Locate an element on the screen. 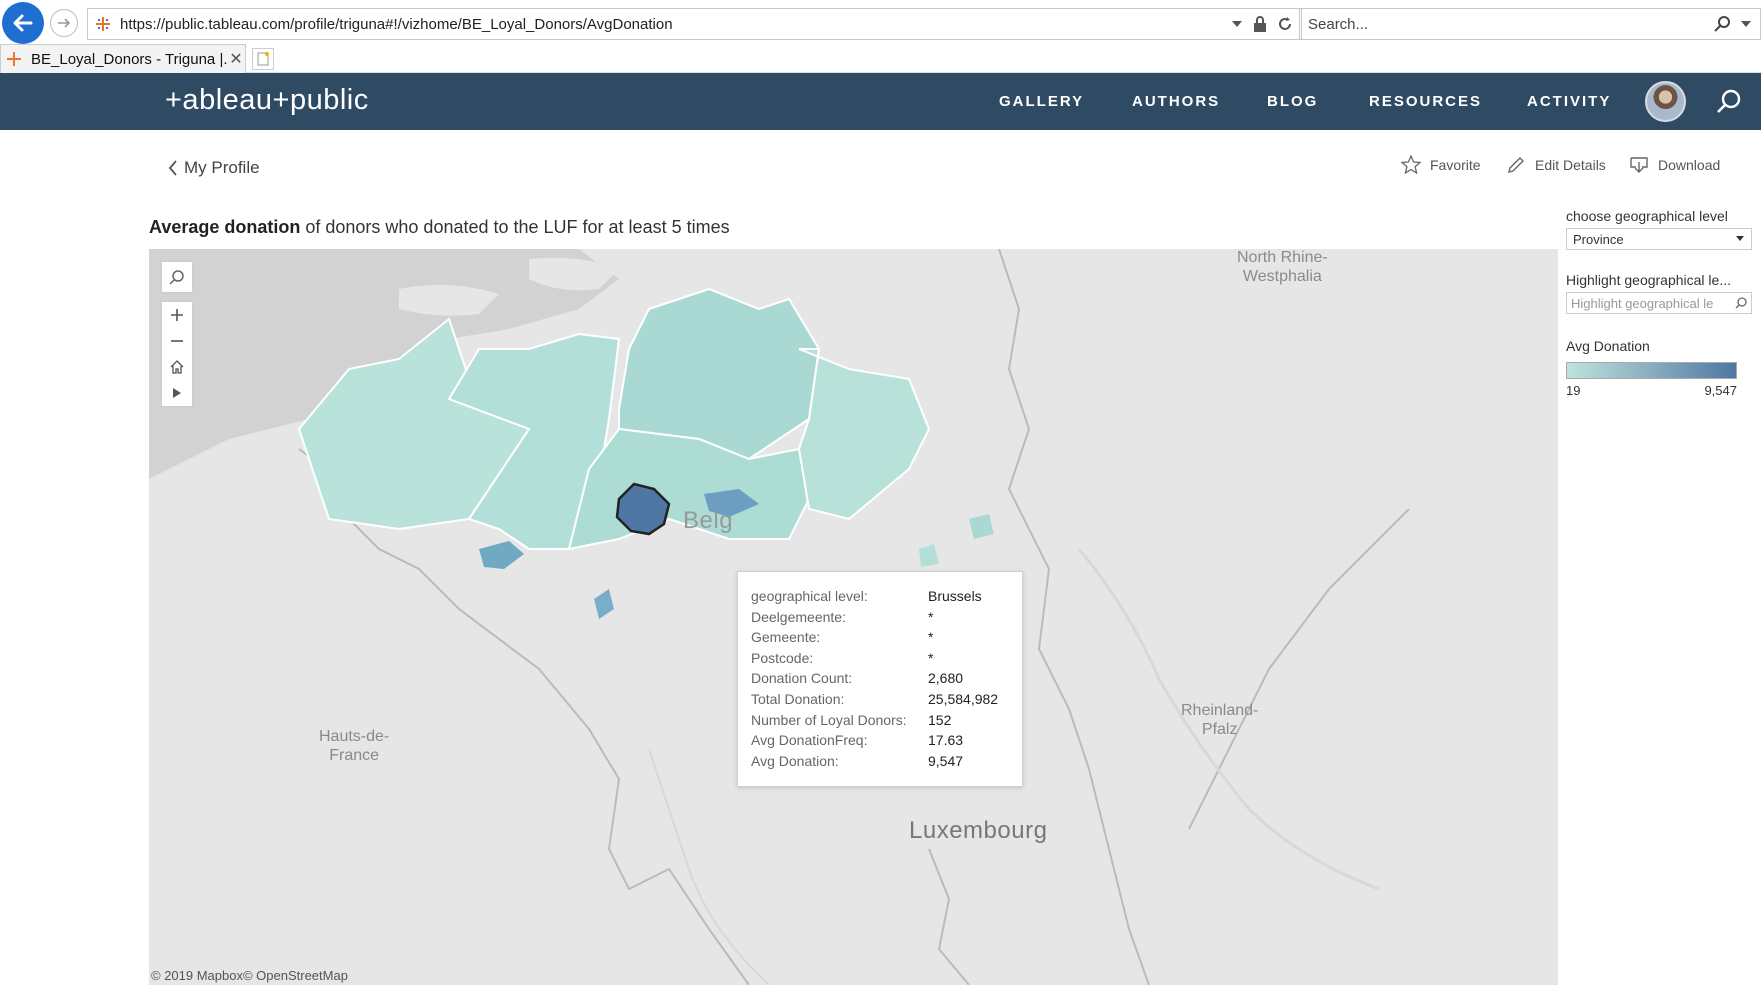 This screenshot has height=995, width=1761. tooltip-row: Avg DonationFreq: 17.63 is located at coordinates (886, 740).